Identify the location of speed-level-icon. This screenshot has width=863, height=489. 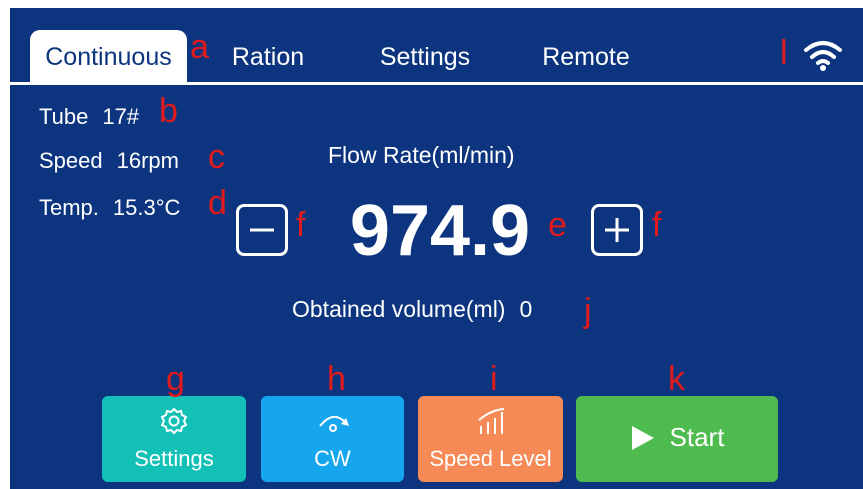
(491, 423).